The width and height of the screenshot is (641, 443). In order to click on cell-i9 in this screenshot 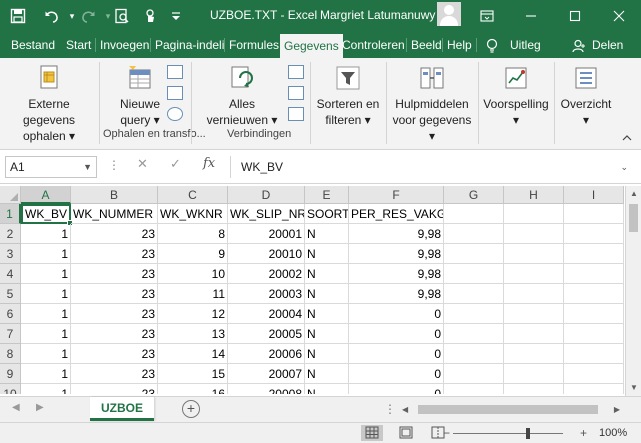, I will do `click(594, 374)`.